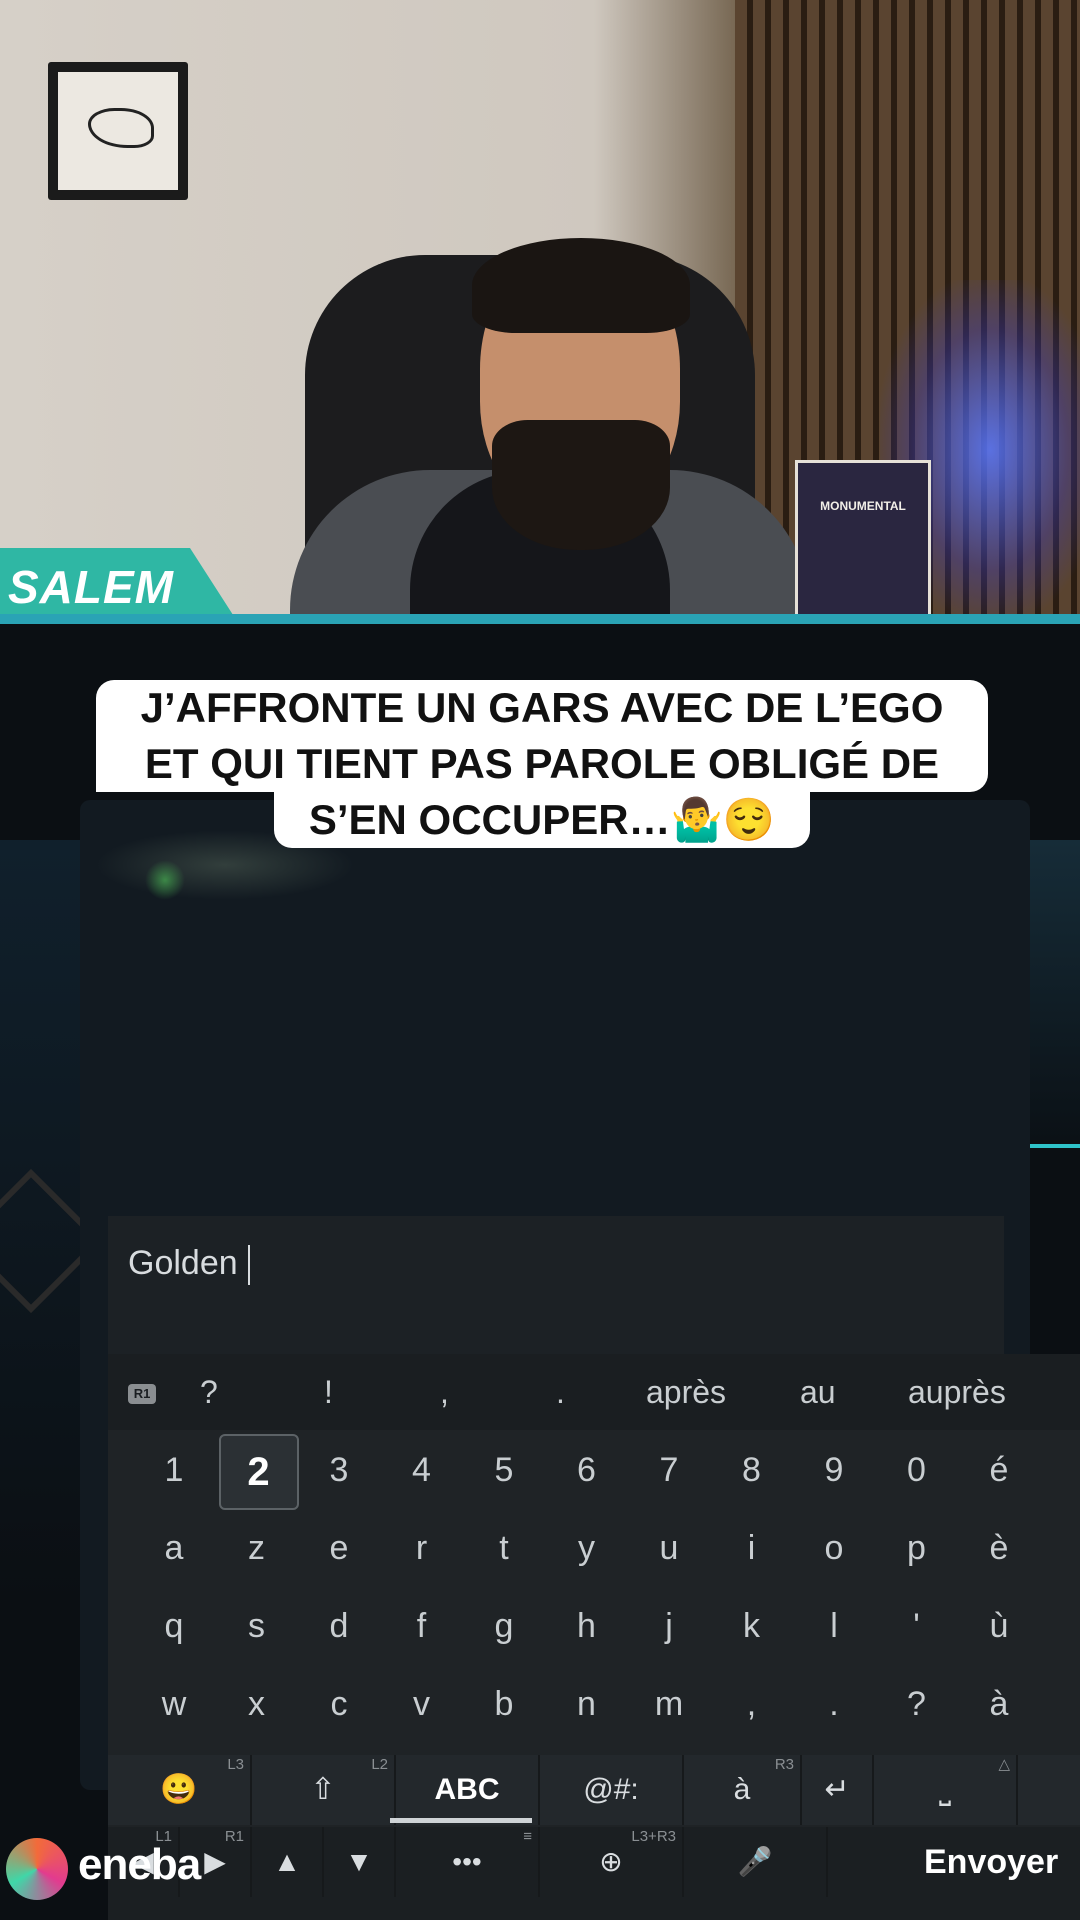 The image size is (1080, 1920). Describe the element at coordinates (999, 1470) in the screenshot. I see `key-0-10: é` at that location.